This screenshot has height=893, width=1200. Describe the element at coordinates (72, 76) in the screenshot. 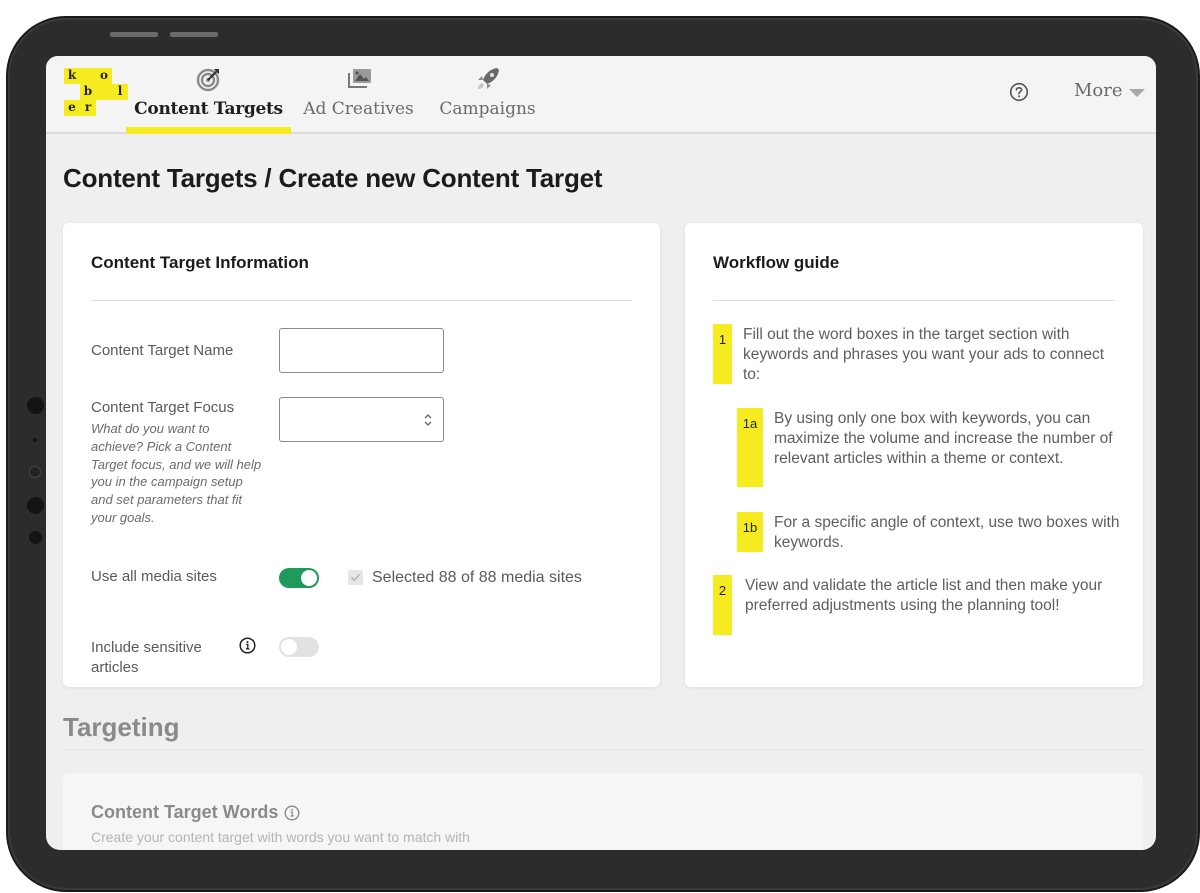

I see `logo-letter: k` at that location.